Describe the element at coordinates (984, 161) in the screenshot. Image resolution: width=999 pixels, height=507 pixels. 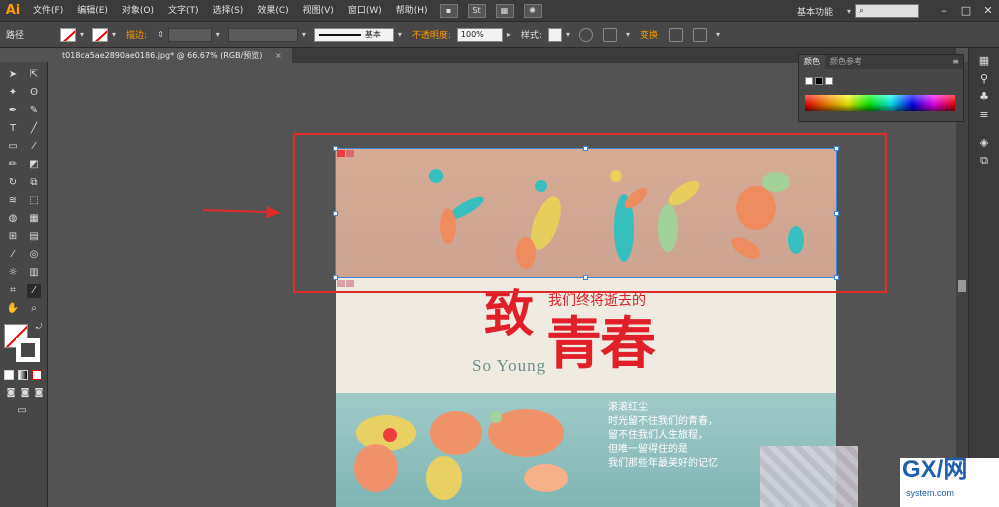
I see `artboards-panel-icon: ⧉` at that location.